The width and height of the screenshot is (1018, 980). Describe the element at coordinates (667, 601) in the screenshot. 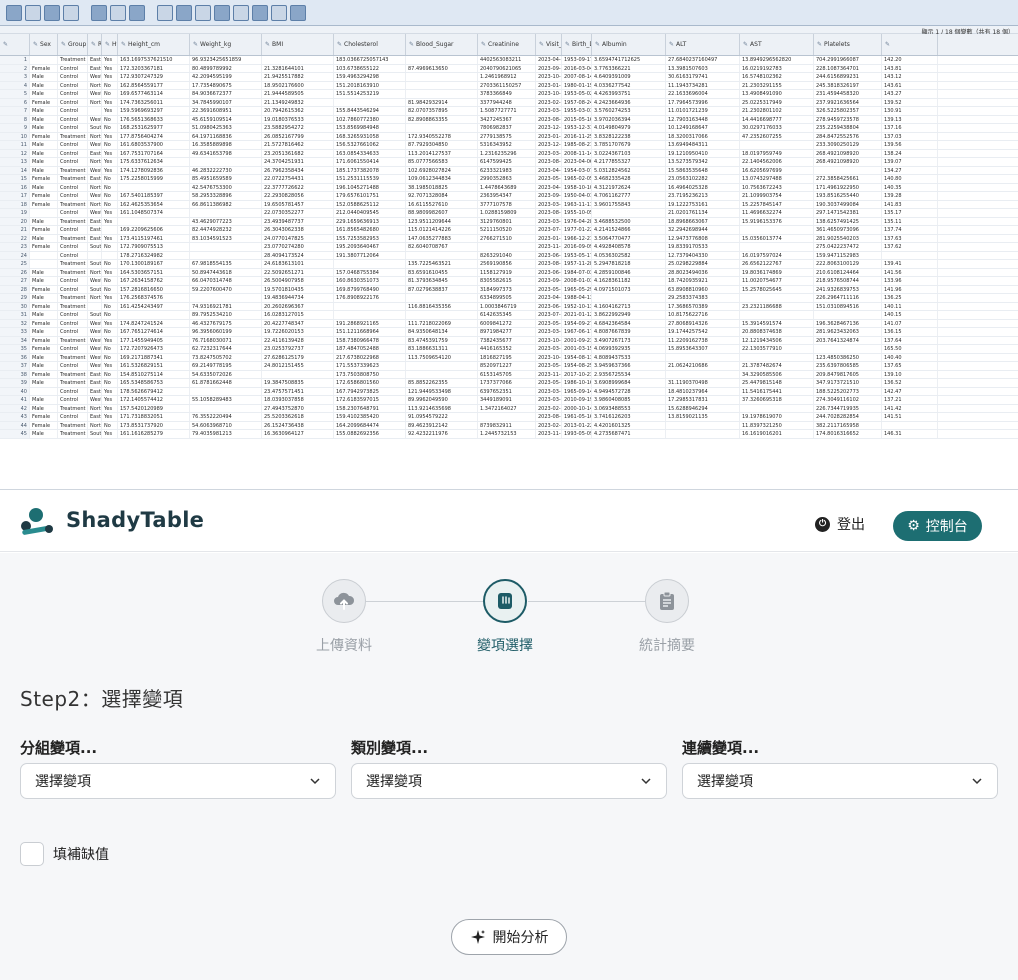

I see `step-summary` at that location.